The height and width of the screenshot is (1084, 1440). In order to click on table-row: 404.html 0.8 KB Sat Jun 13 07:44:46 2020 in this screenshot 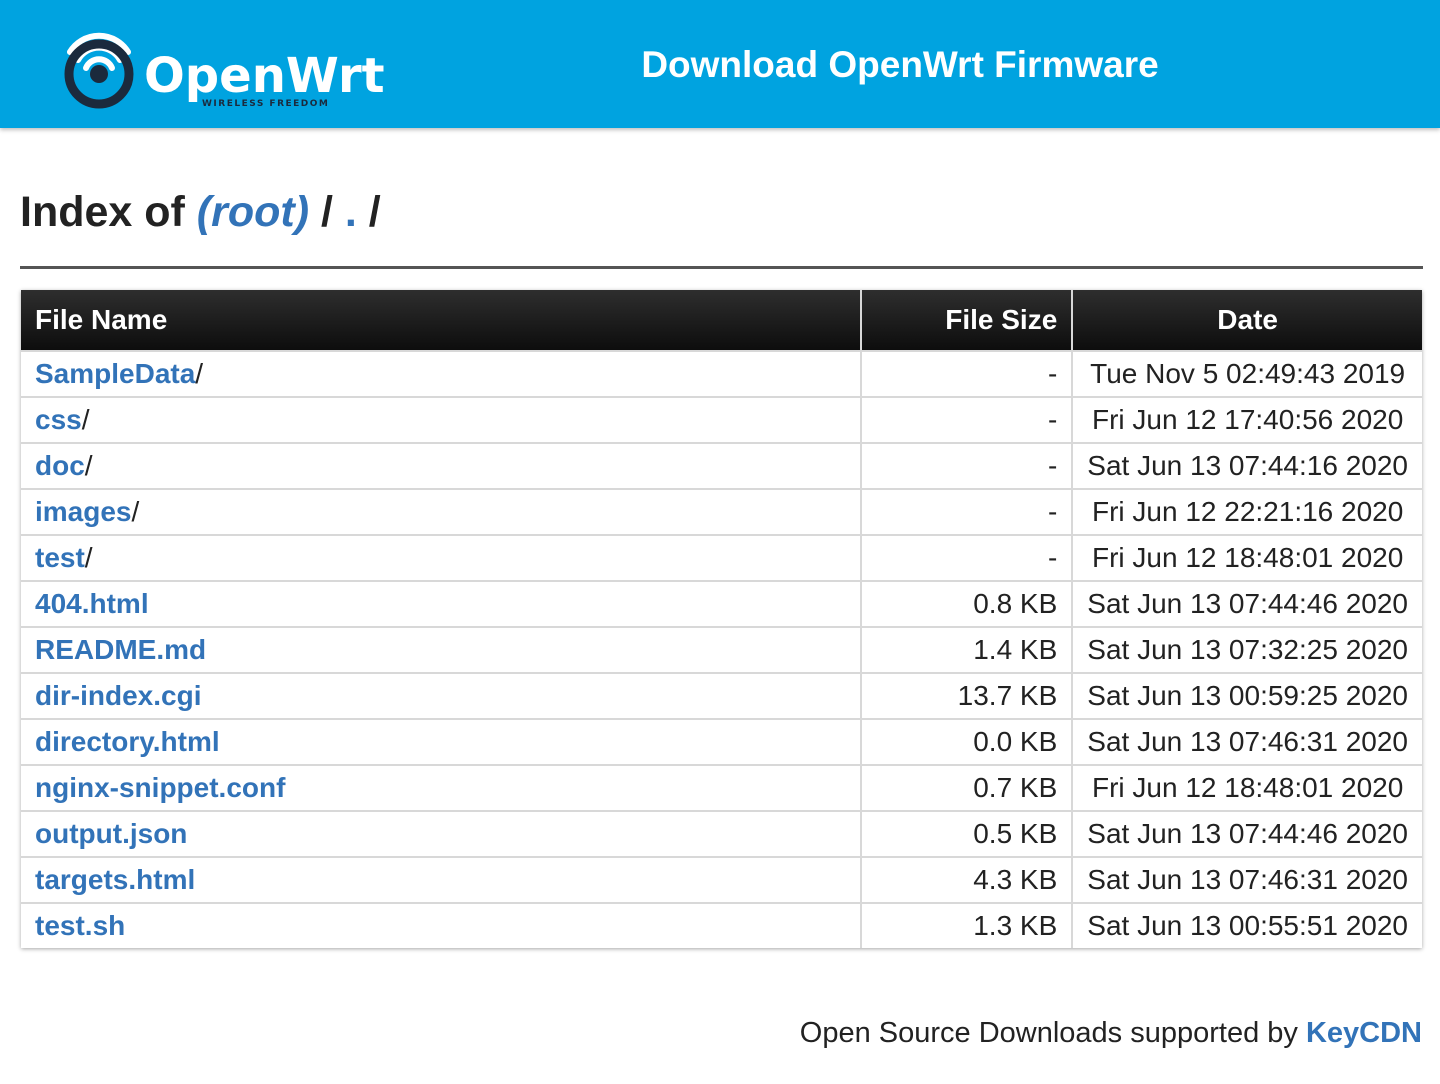, I will do `click(721, 603)`.